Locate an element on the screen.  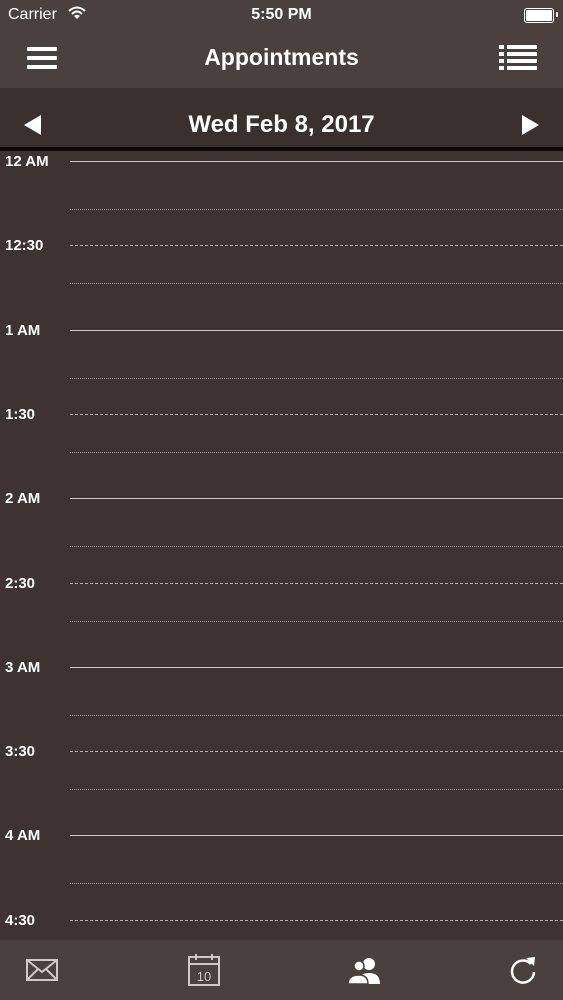
nav-bar: Appointments is located at coordinates (281, 59).